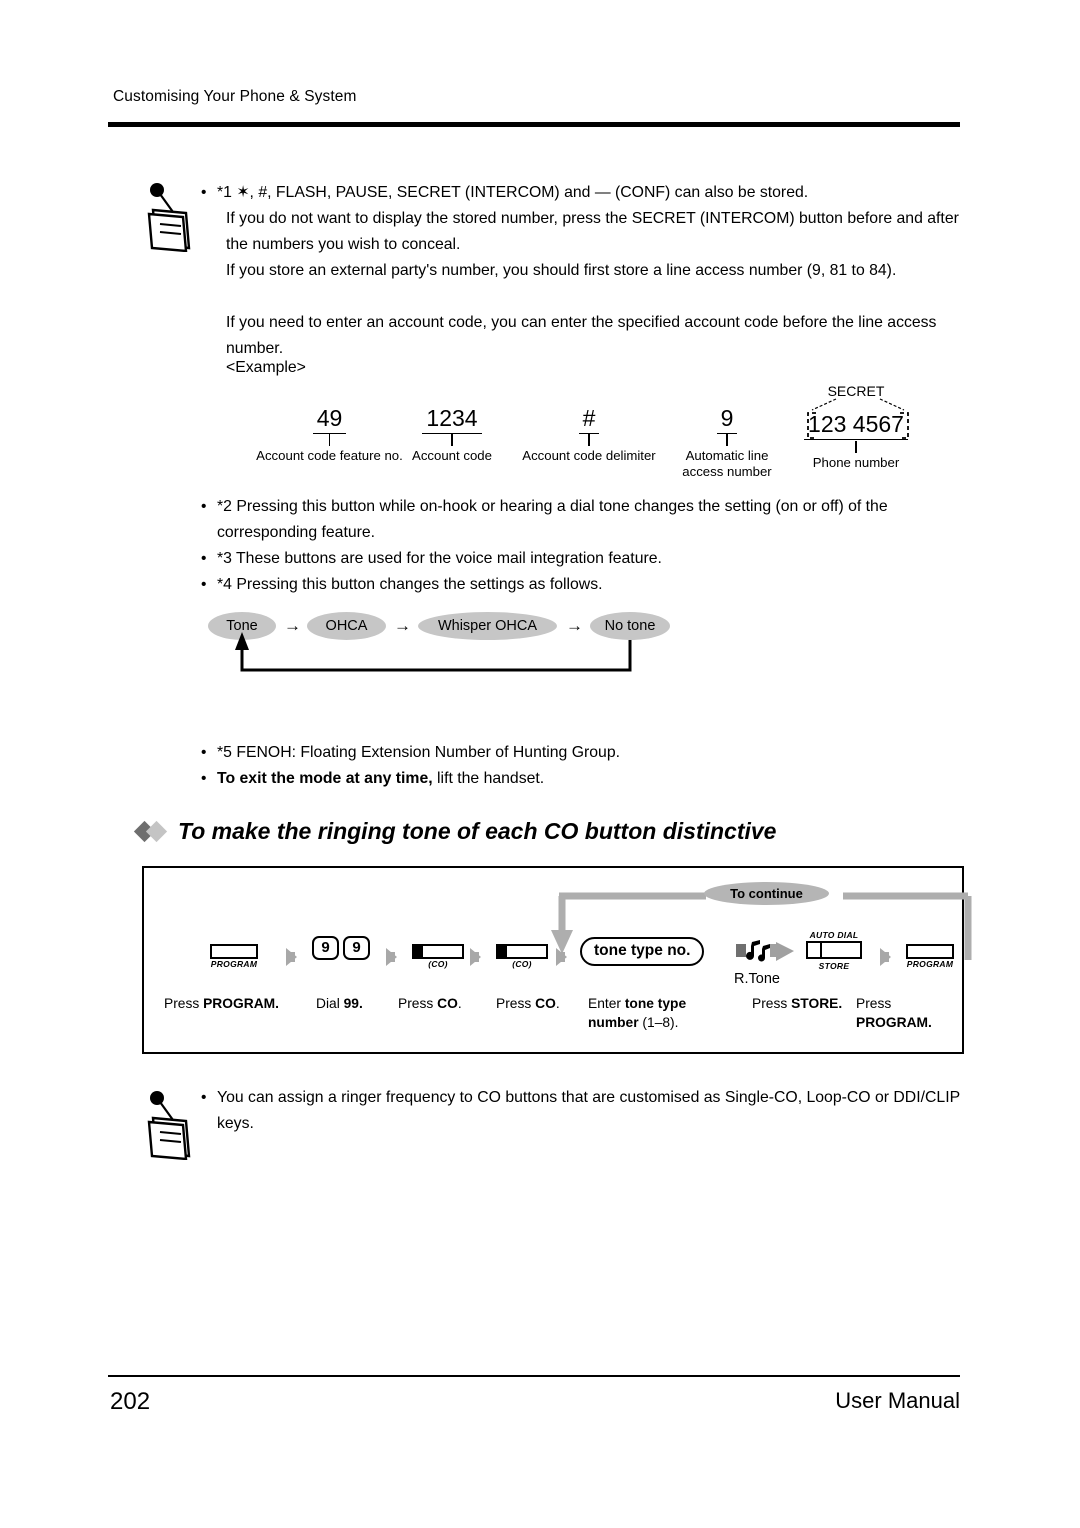  What do you see at coordinates (174, 1124) in the screenshot?
I see `note-pencil-paper-icon-bottom` at bounding box center [174, 1124].